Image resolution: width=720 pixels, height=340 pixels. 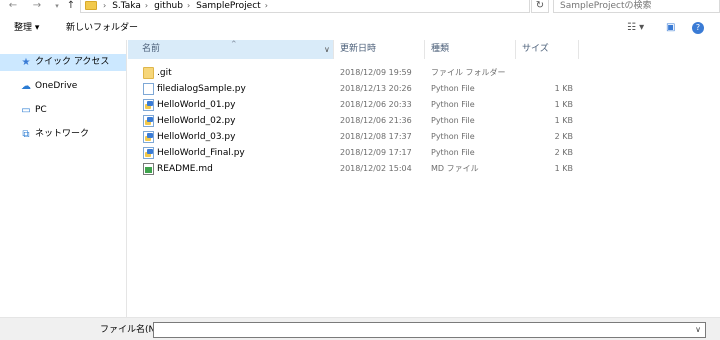 I want to click on navigation-pane: ★ クイック アクセス ☁ OneDrive ▭ PC ⧉ ネットワーク, so click(x=63, y=178).